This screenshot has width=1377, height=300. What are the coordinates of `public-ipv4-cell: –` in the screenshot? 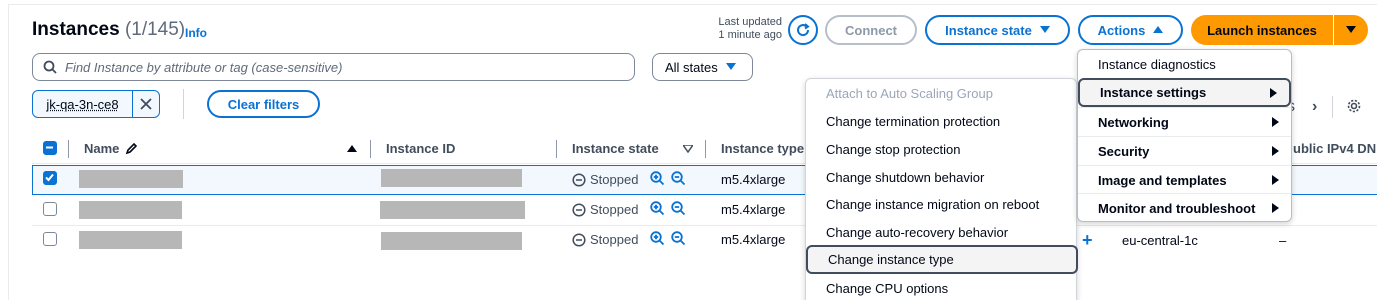 It's located at (1283, 240).